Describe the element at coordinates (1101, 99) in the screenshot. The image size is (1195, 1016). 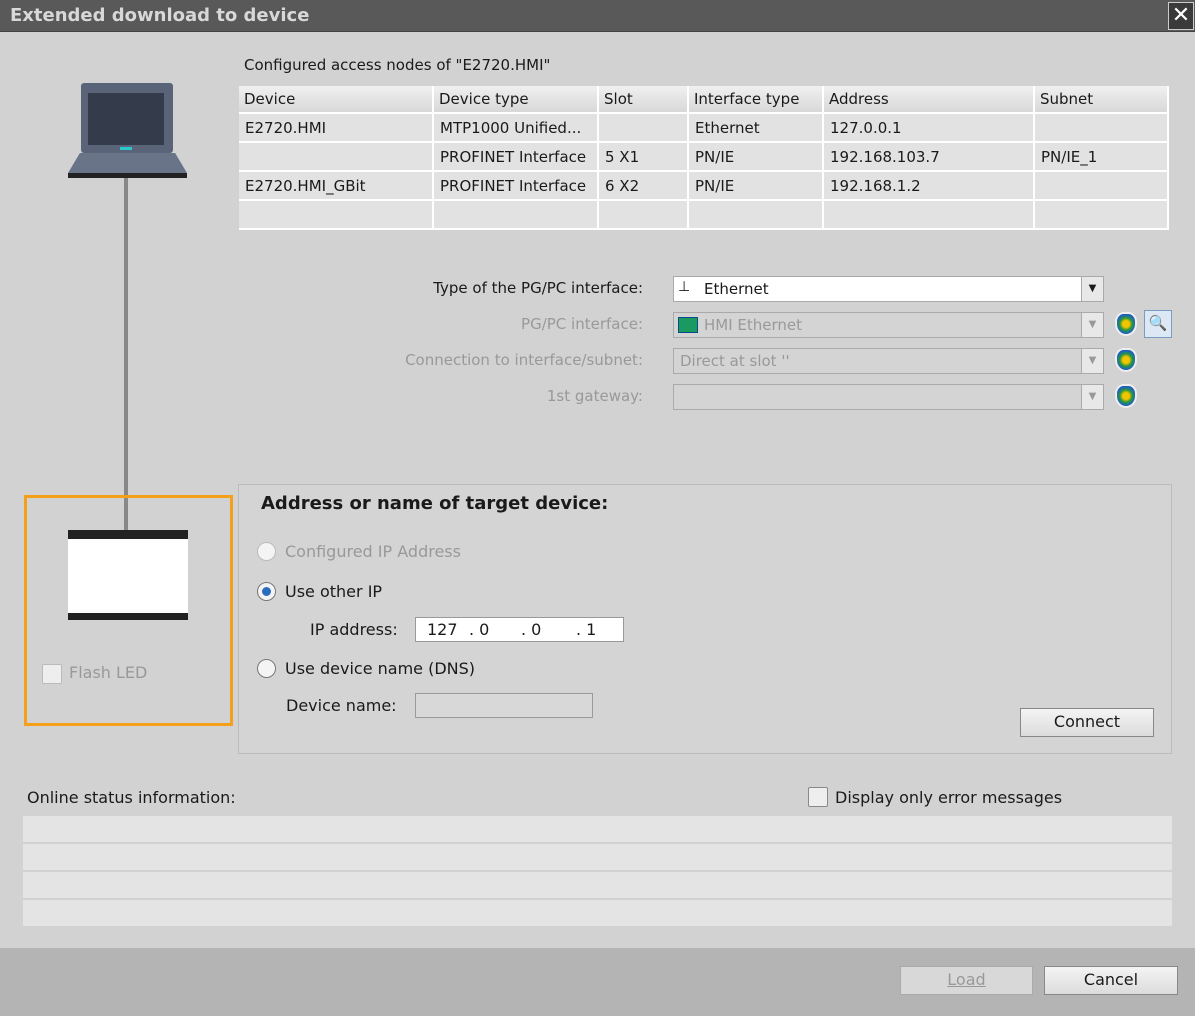
I see `column-header: Subnet` at that location.